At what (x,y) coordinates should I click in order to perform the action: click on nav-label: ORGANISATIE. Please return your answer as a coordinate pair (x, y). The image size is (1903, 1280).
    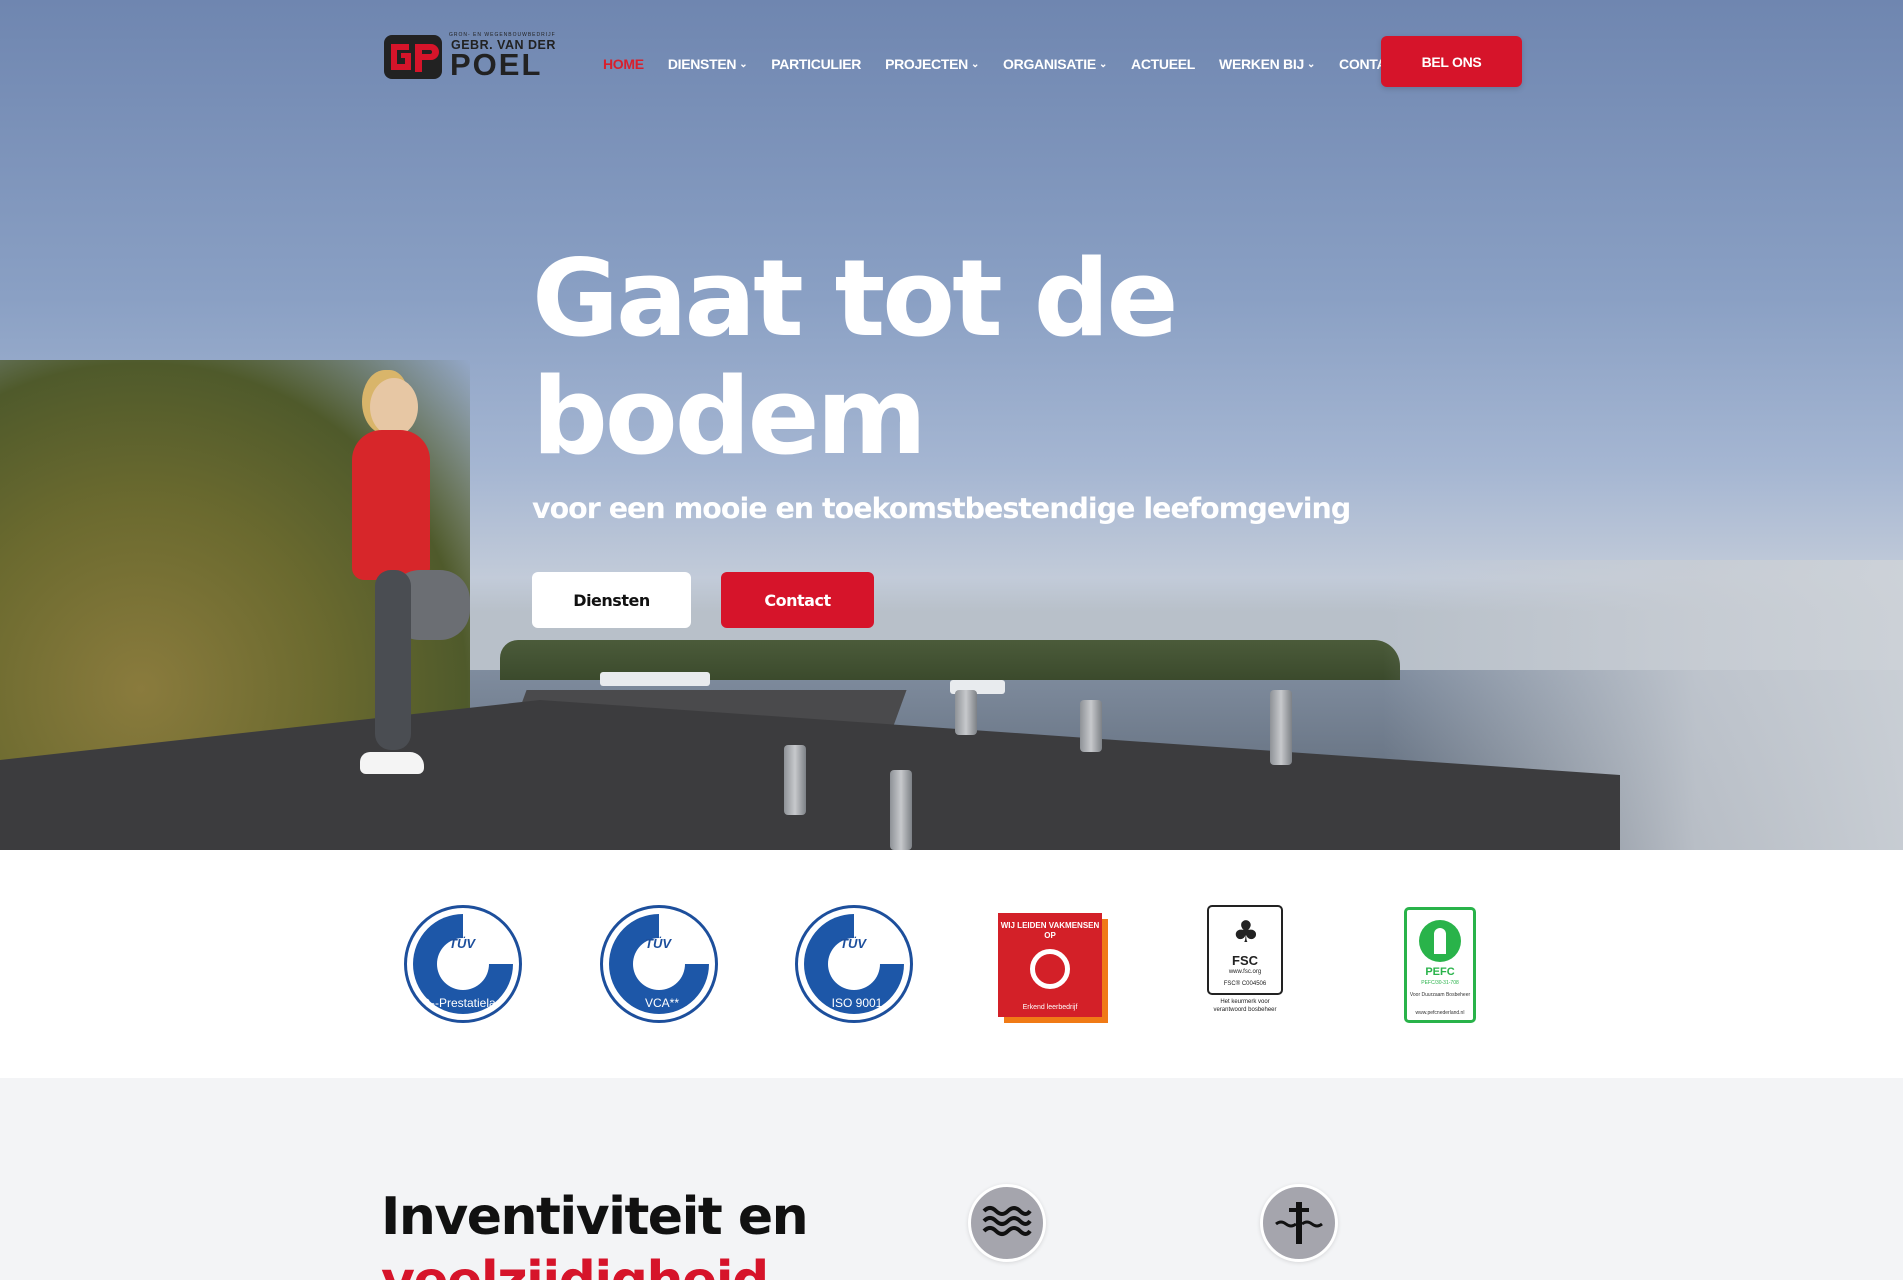
    Looking at the image, I should click on (1049, 64).